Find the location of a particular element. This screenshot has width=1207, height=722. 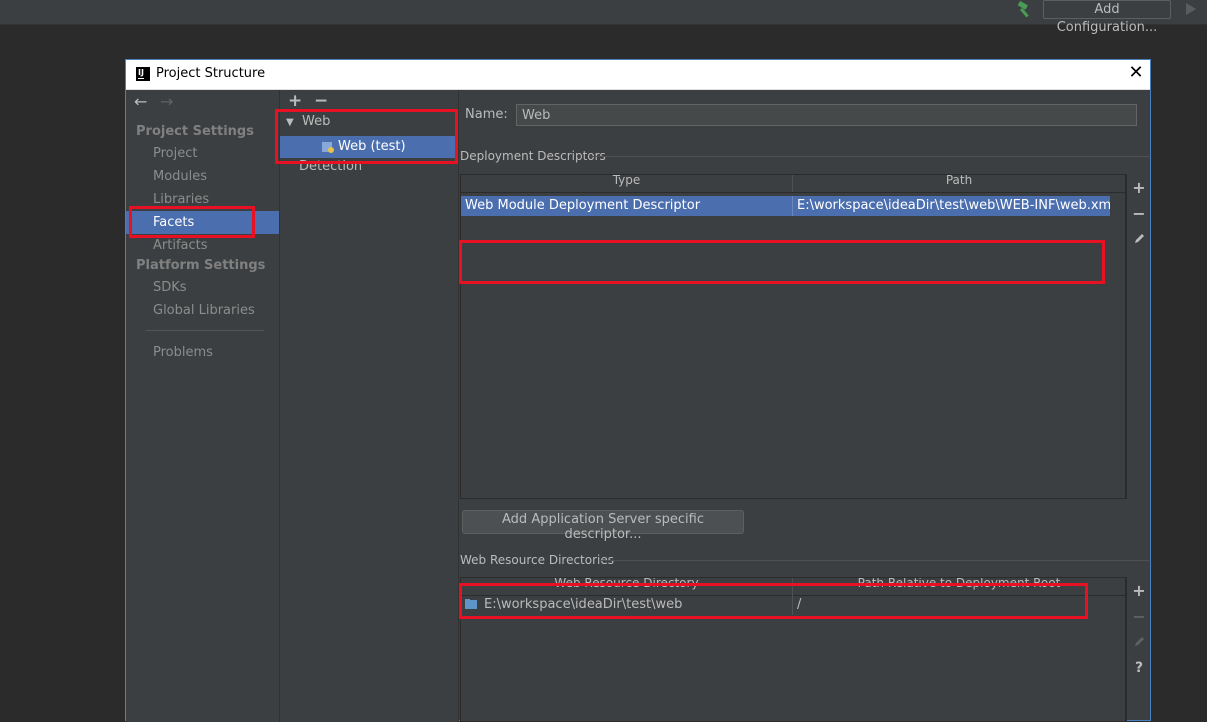

dialog-title: Project Structure is located at coordinates (211, 73).